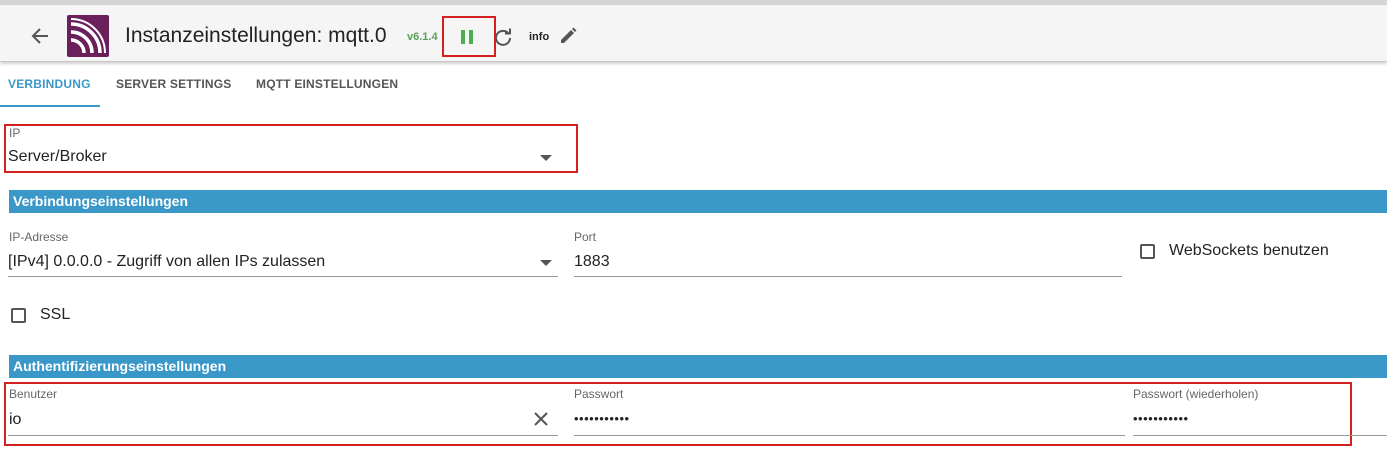 The width and height of the screenshot is (1387, 454). I want to click on type-select-value: Server/Broker, so click(57, 156).